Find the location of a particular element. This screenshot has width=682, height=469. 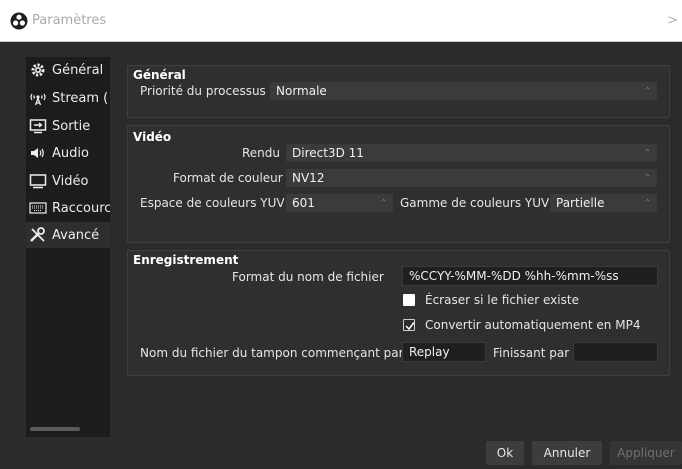

checkmark-icon is located at coordinates (410, 326).